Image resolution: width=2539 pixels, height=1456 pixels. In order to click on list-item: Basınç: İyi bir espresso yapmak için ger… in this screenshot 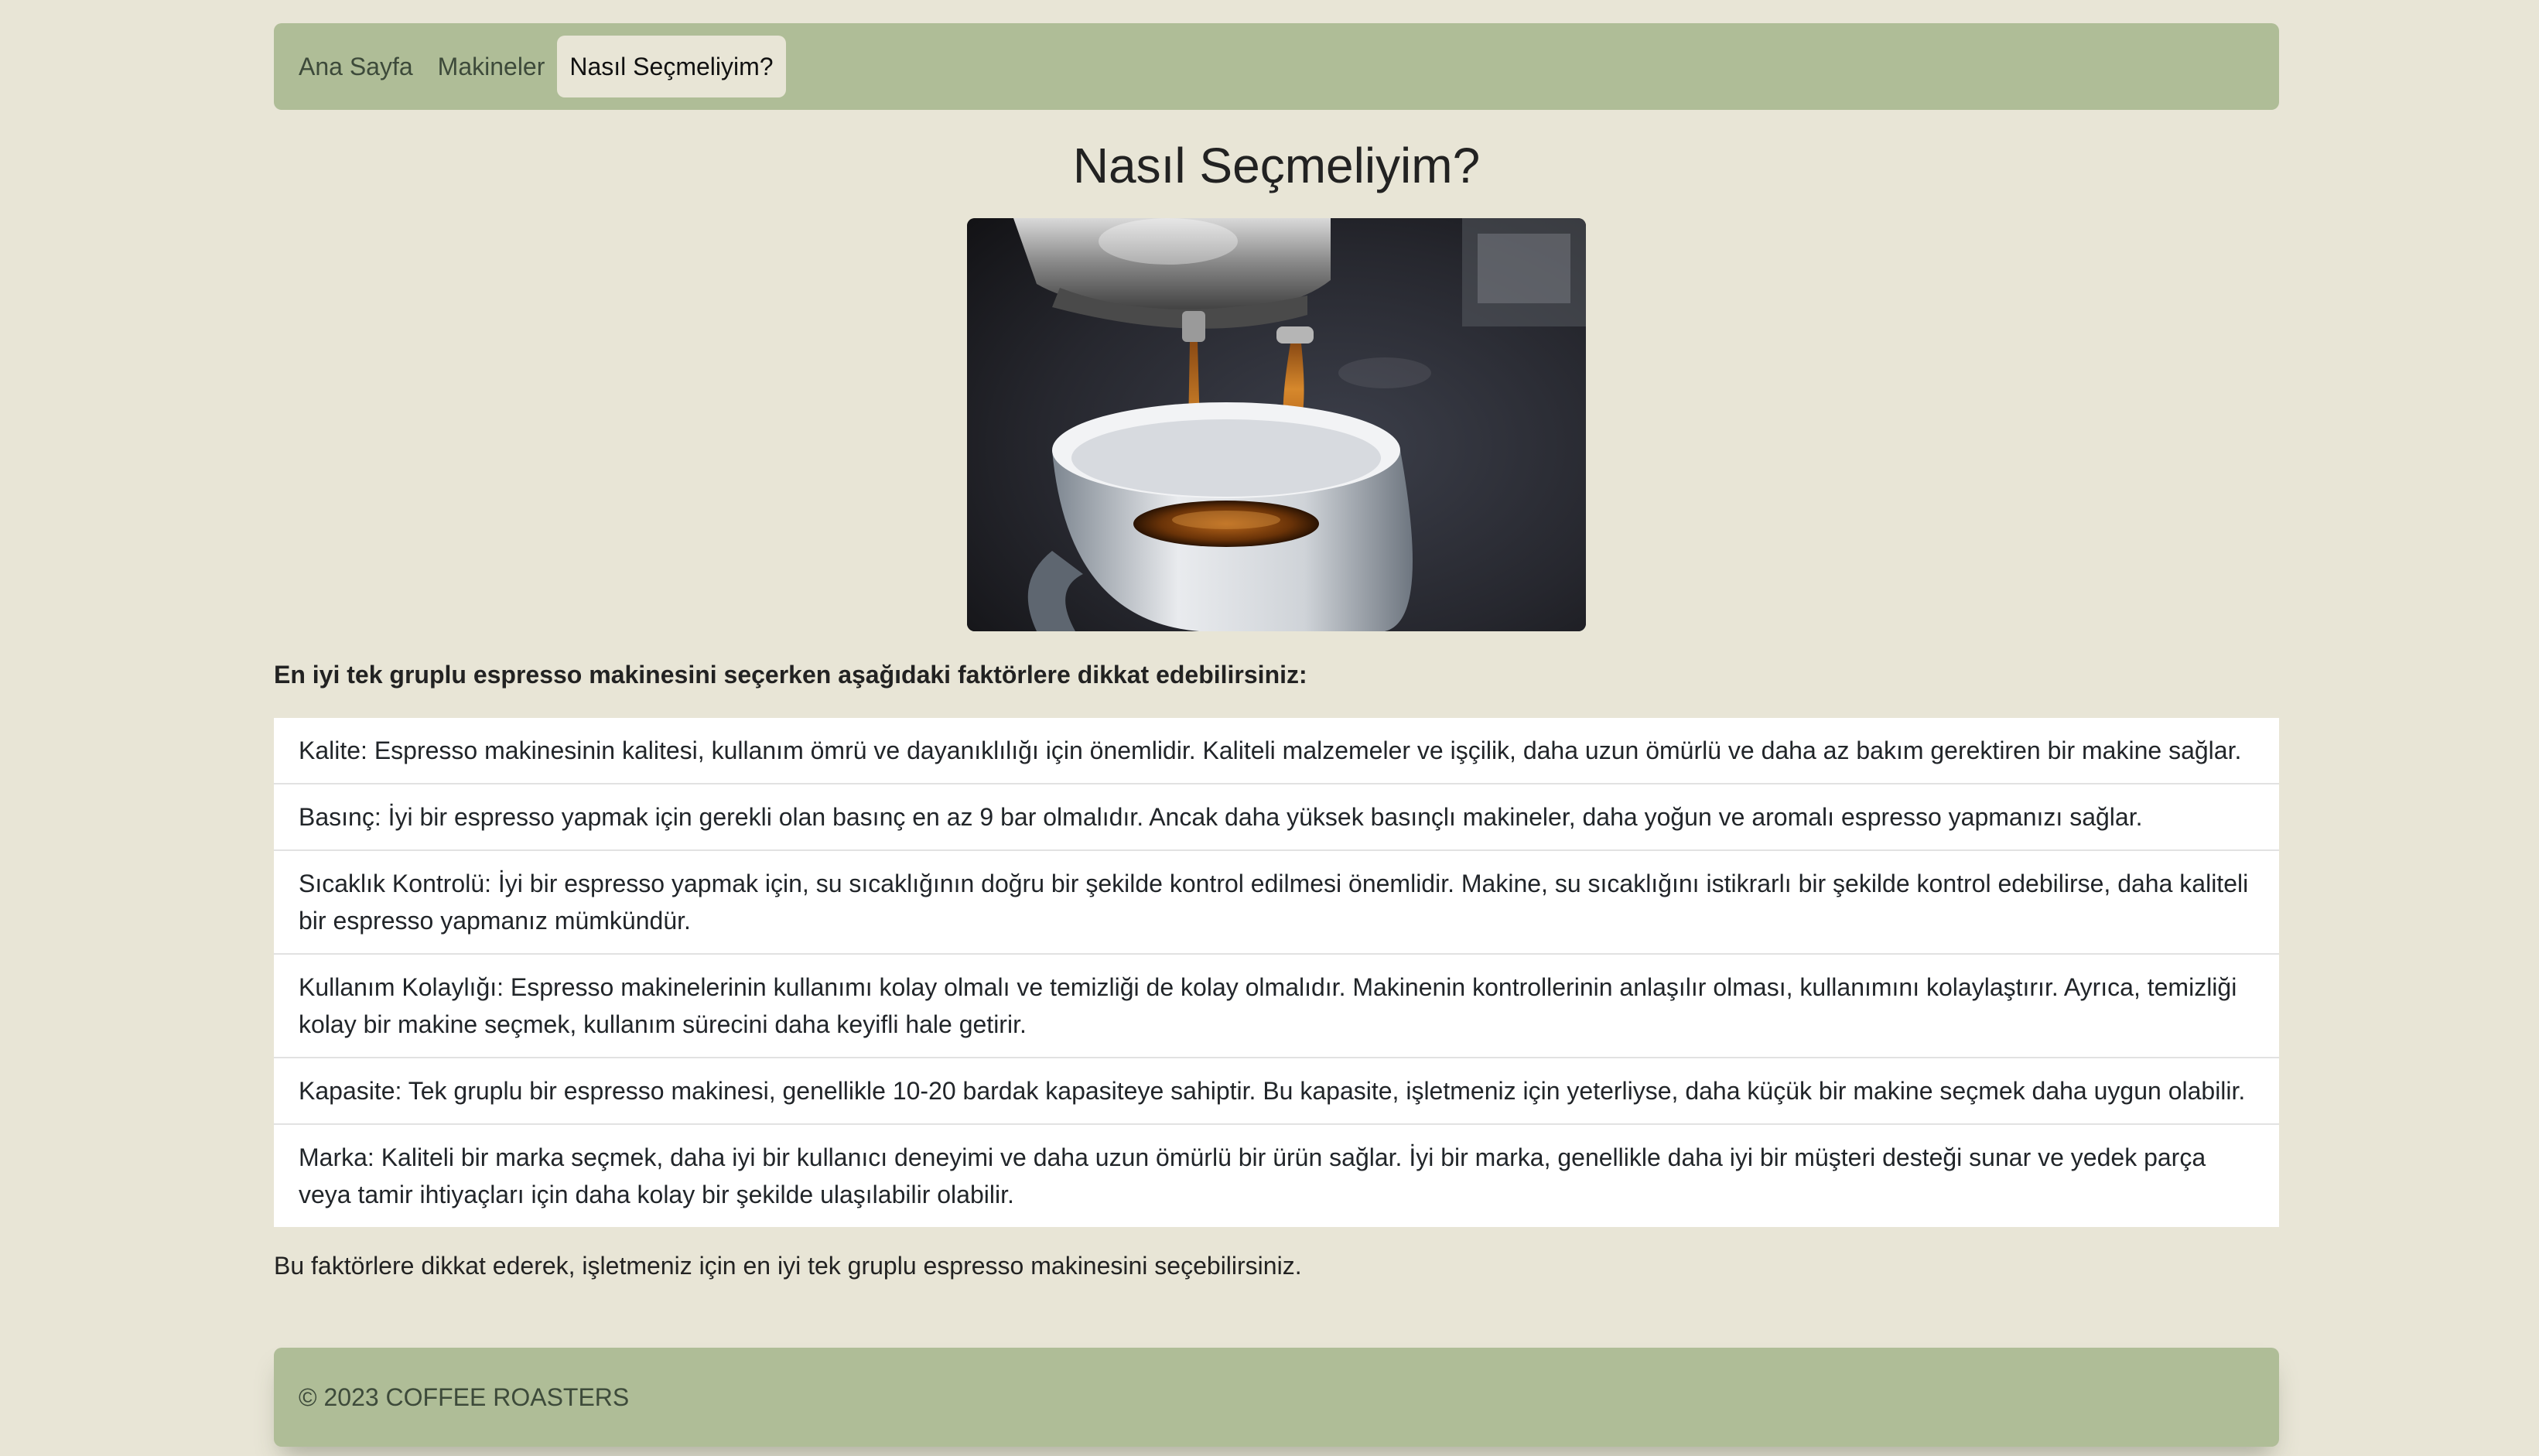, I will do `click(1276, 816)`.